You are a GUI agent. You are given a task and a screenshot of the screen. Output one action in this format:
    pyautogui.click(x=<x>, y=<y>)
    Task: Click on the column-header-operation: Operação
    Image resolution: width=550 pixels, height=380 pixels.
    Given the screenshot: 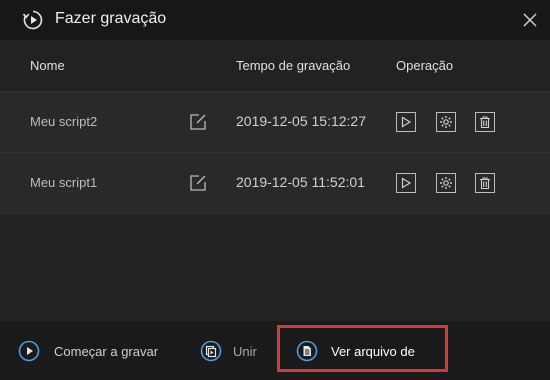 What is the action you would take?
    pyautogui.click(x=425, y=65)
    